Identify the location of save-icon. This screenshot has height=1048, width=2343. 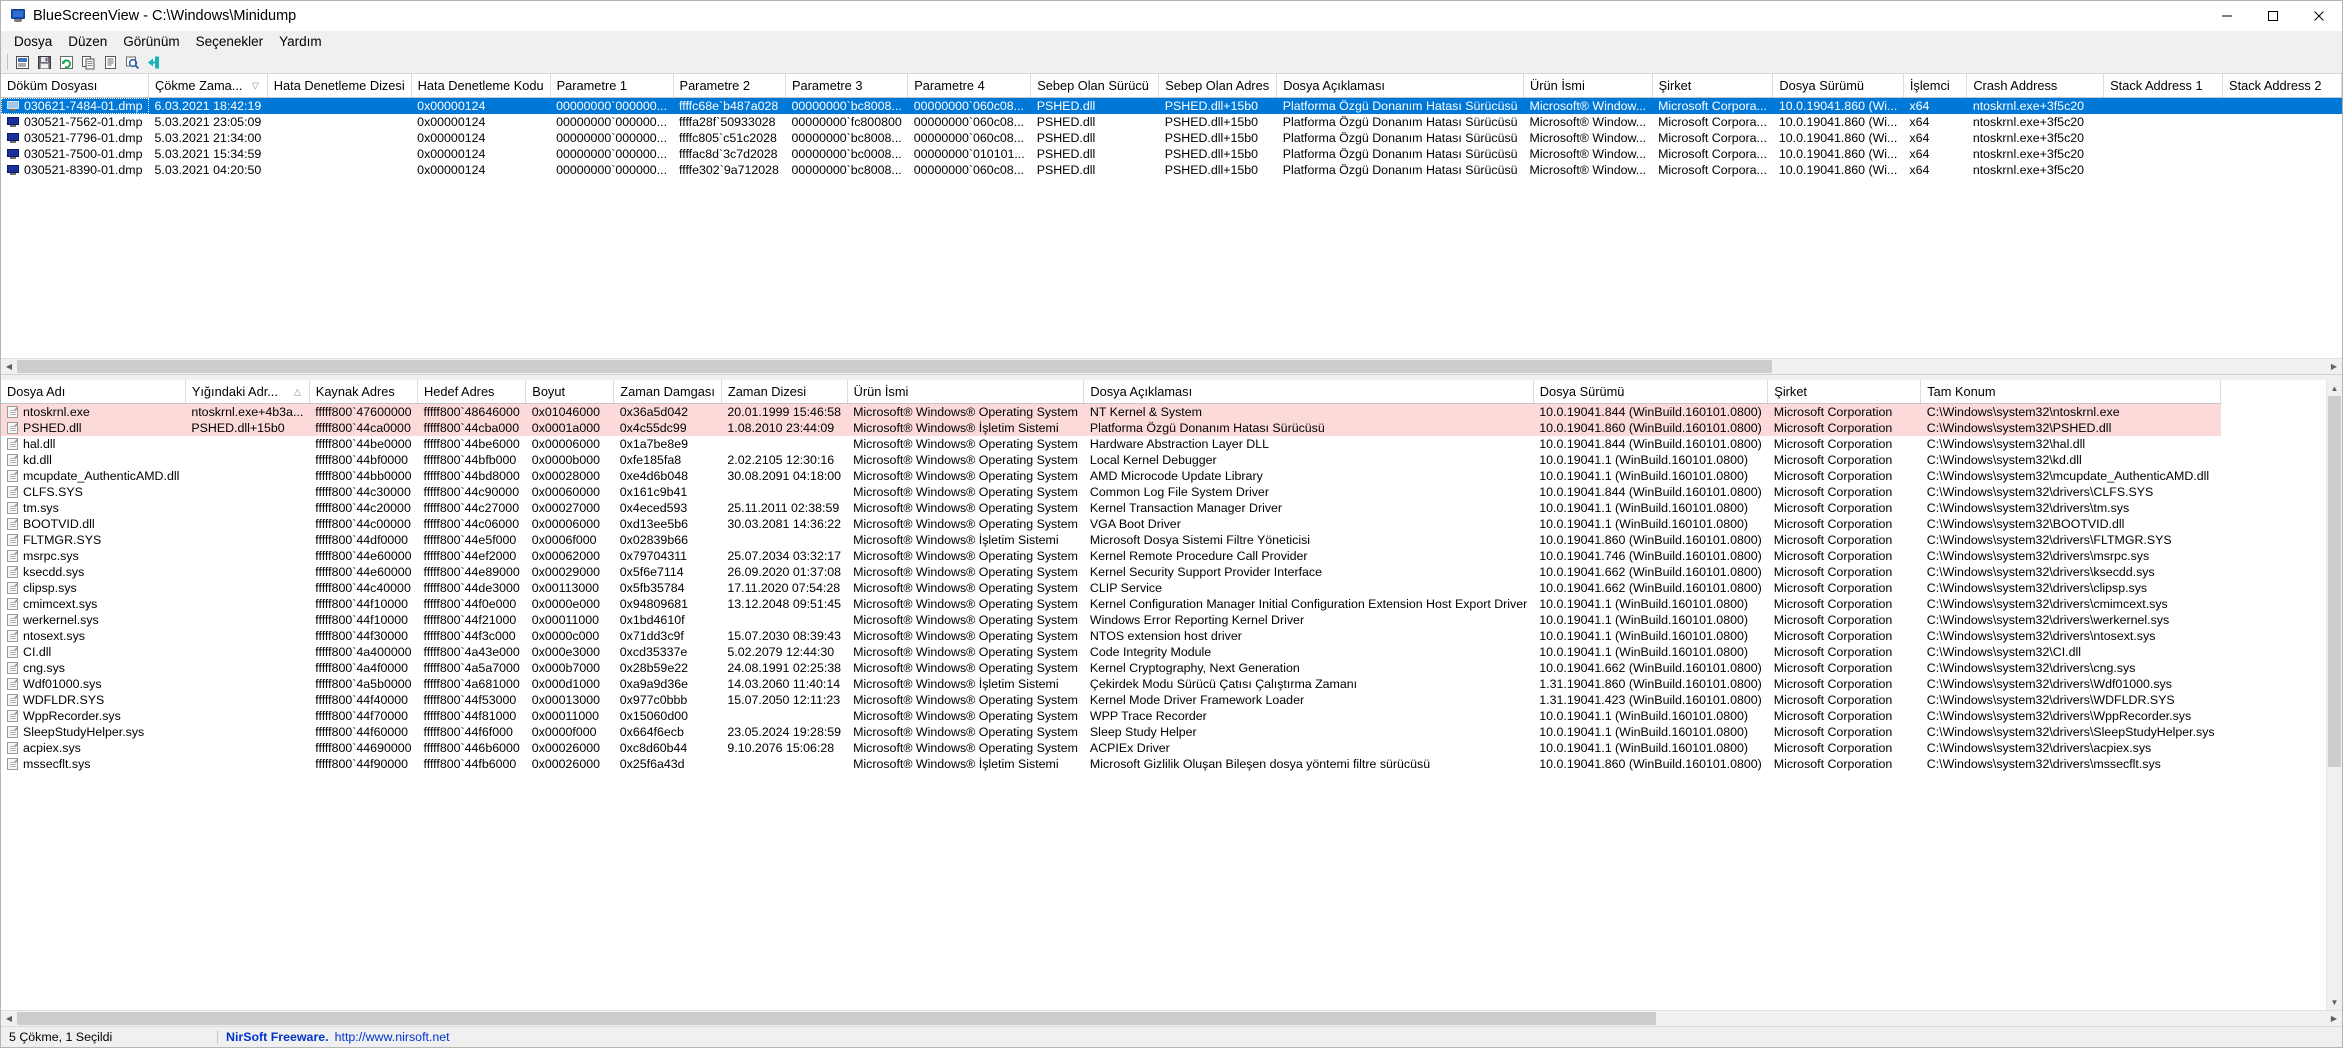
(44, 62).